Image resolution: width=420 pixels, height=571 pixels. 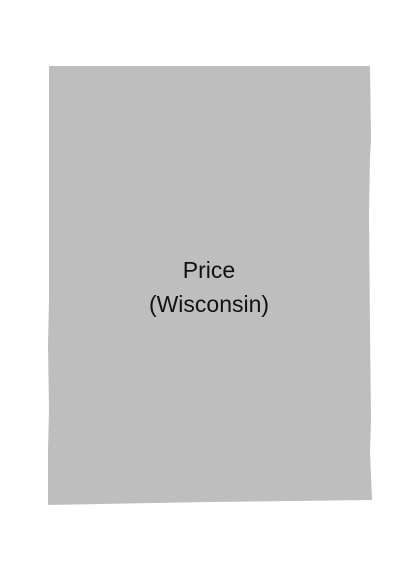 I want to click on county-state-label: (Wisconsin), so click(x=209, y=304).